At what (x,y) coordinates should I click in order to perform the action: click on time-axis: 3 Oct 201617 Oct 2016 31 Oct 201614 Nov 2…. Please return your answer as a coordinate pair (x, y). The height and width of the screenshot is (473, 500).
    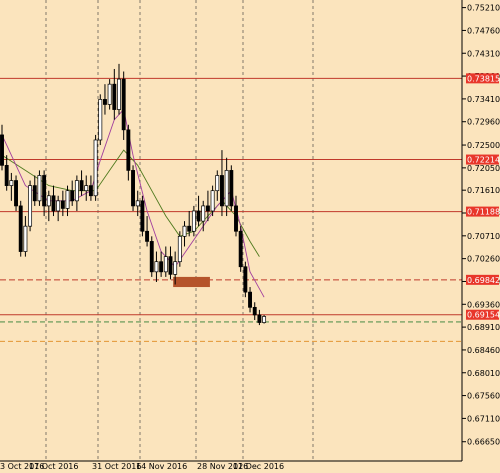
    Looking at the image, I should click on (142, 466).